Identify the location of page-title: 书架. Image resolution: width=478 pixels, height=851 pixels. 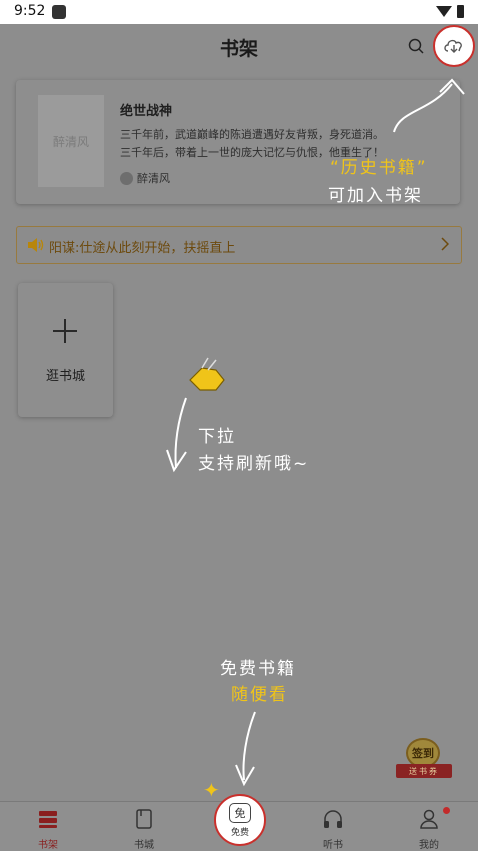
(238, 49).